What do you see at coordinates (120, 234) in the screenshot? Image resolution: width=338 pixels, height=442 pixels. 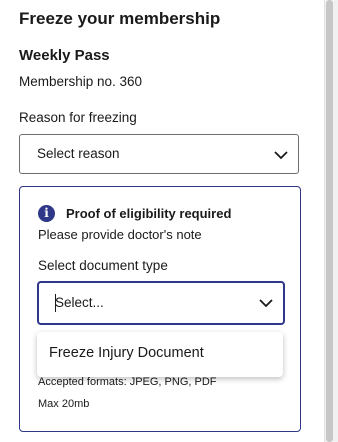 I see `eligibility-subtext: Please provide doctor's note` at bounding box center [120, 234].